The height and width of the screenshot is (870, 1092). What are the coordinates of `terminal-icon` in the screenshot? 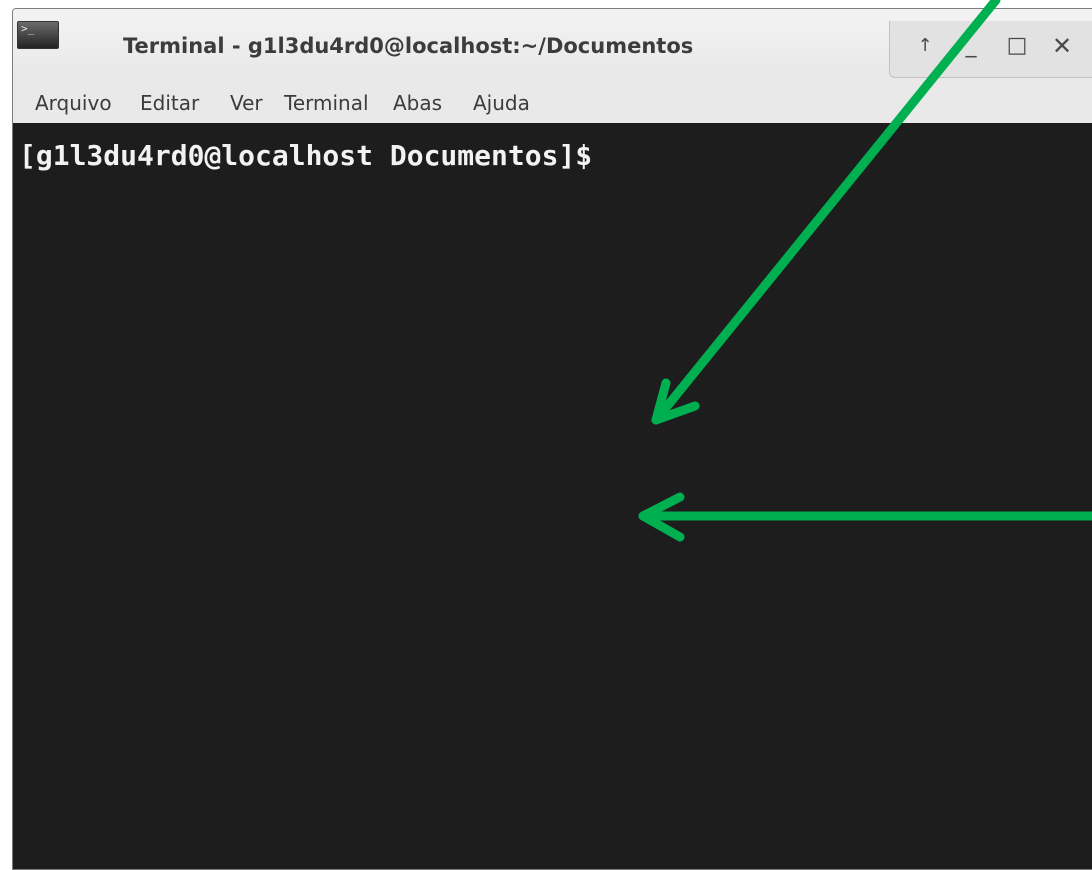 It's located at (38, 35).